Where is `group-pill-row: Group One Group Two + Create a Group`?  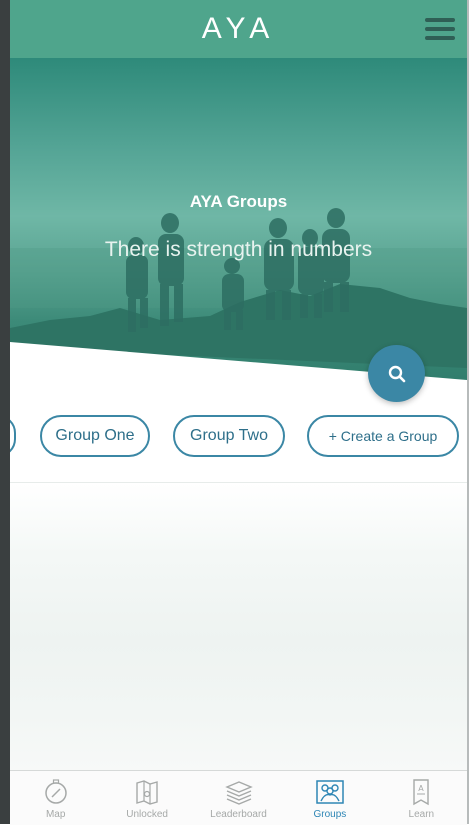 group-pill-row: Group One Group Two + Create a Group is located at coordinates (233, 438).